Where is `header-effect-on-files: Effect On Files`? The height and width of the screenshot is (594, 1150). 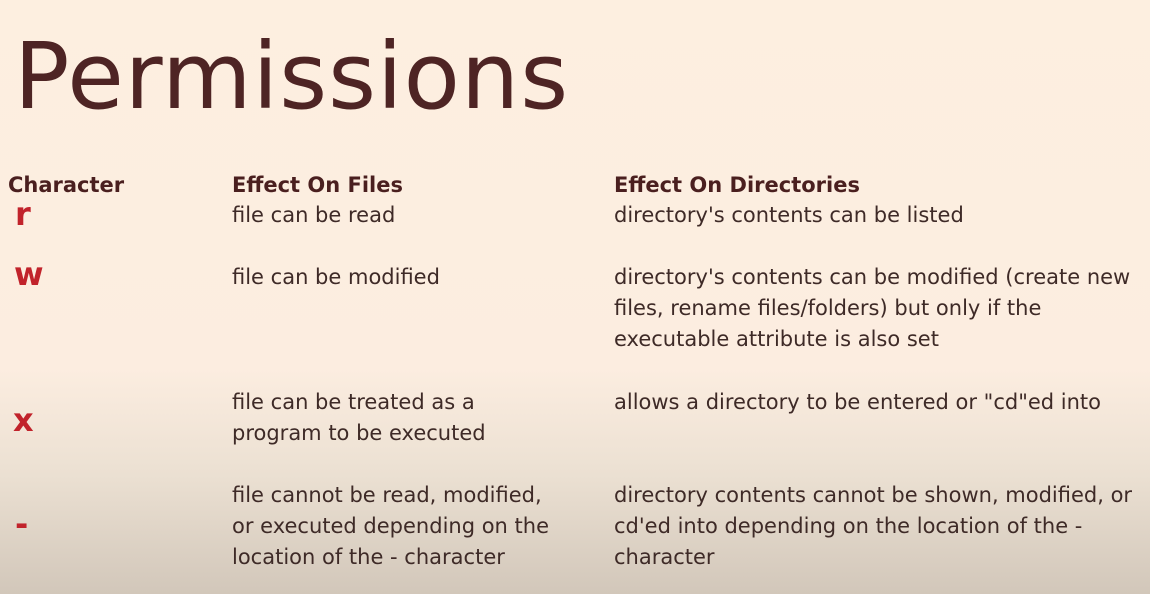 header-effect-on-files: Effect On Files is located at coordinates (317, 185).